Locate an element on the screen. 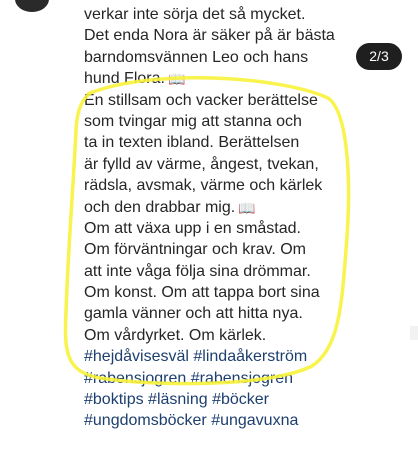  caption-line: Det enda Nora är säker på är bästa is located at coordinates (209, 36).